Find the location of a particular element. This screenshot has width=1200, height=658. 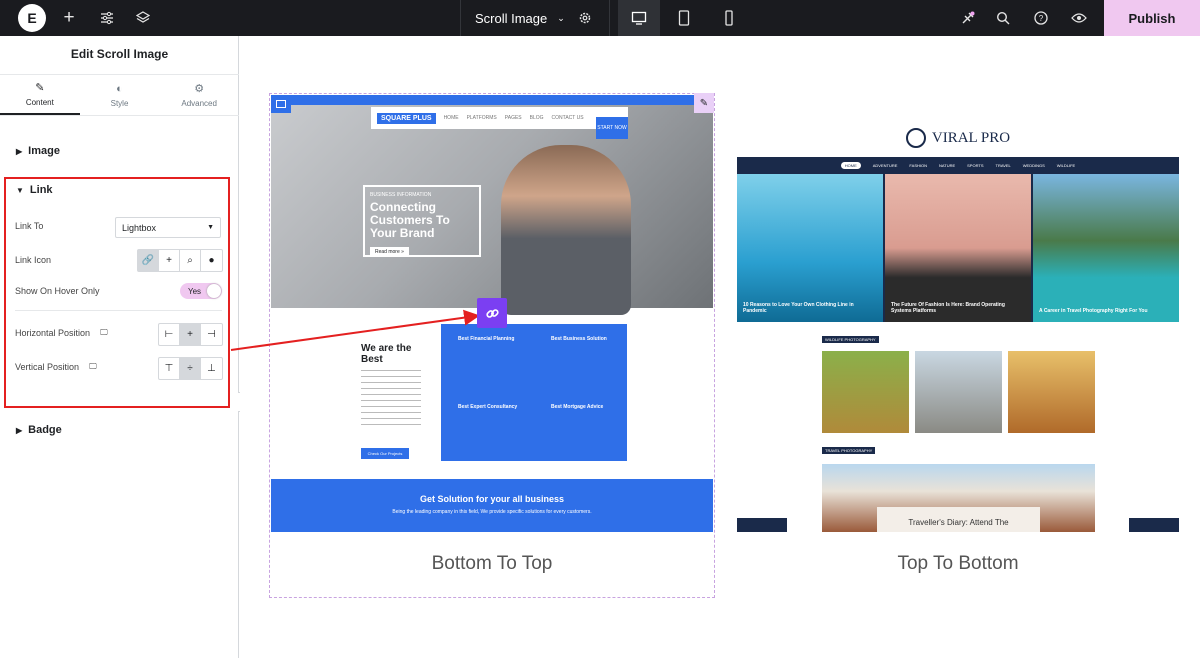

help-icon: ? is located at coordinates (1041, 18).